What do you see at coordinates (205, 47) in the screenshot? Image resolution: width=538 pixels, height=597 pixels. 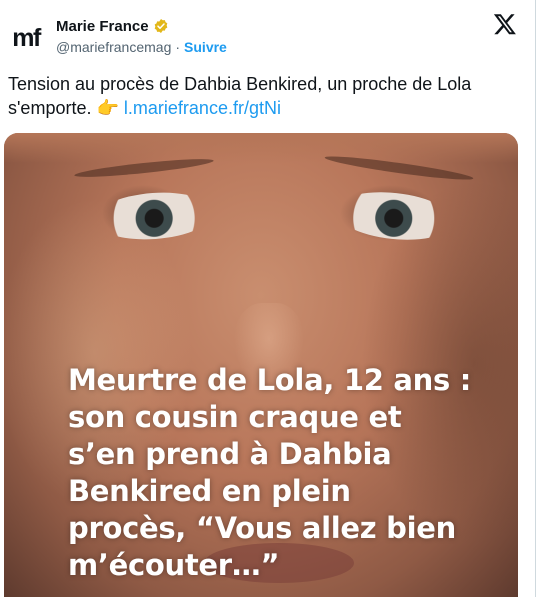 I see `follow-button: Suivre` at bounding box center [205, 47].